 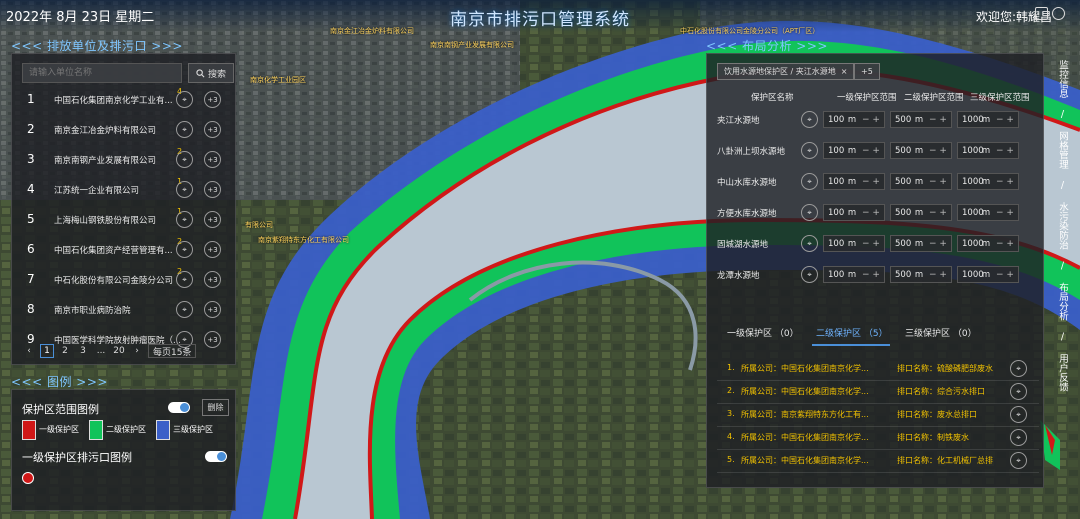 I want to click on logout-icon, so click(x=1058, y=13).